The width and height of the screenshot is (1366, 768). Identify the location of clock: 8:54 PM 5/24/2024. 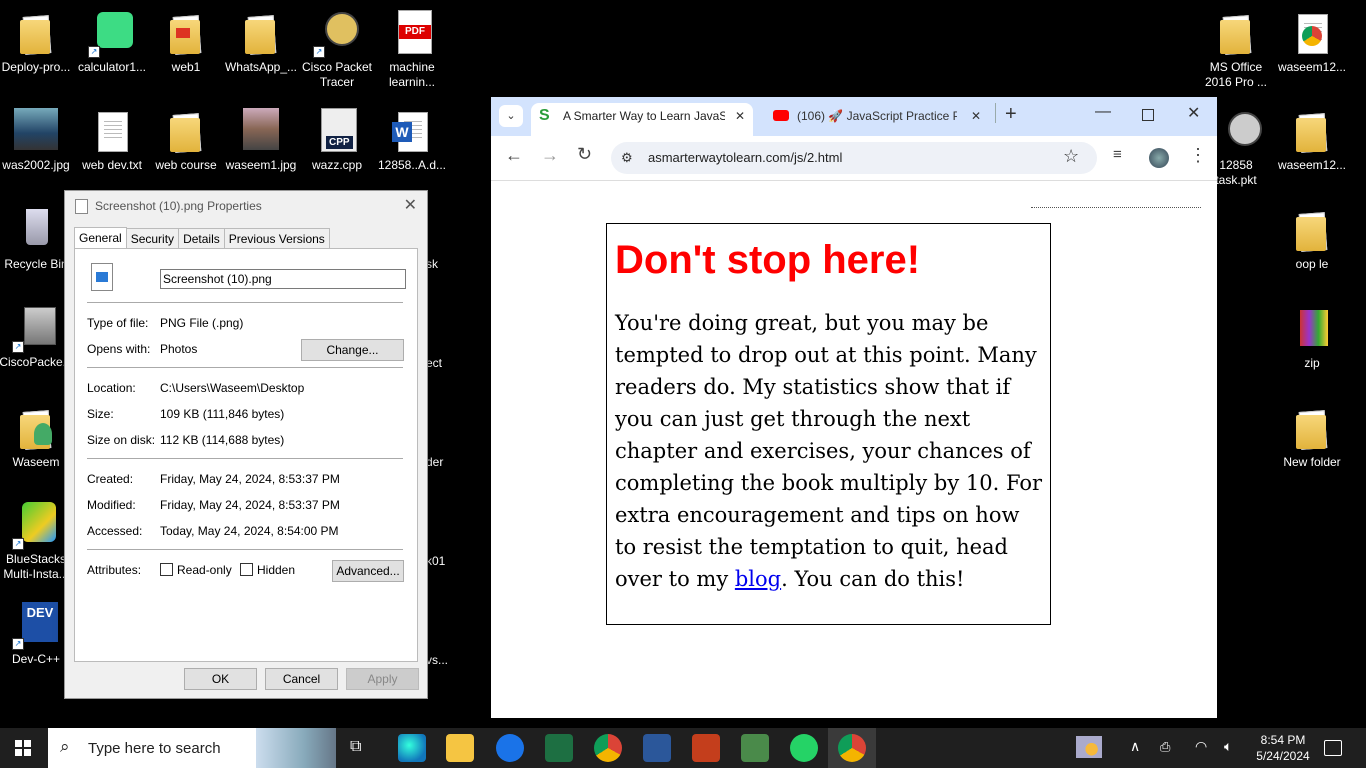
(1283, 748).